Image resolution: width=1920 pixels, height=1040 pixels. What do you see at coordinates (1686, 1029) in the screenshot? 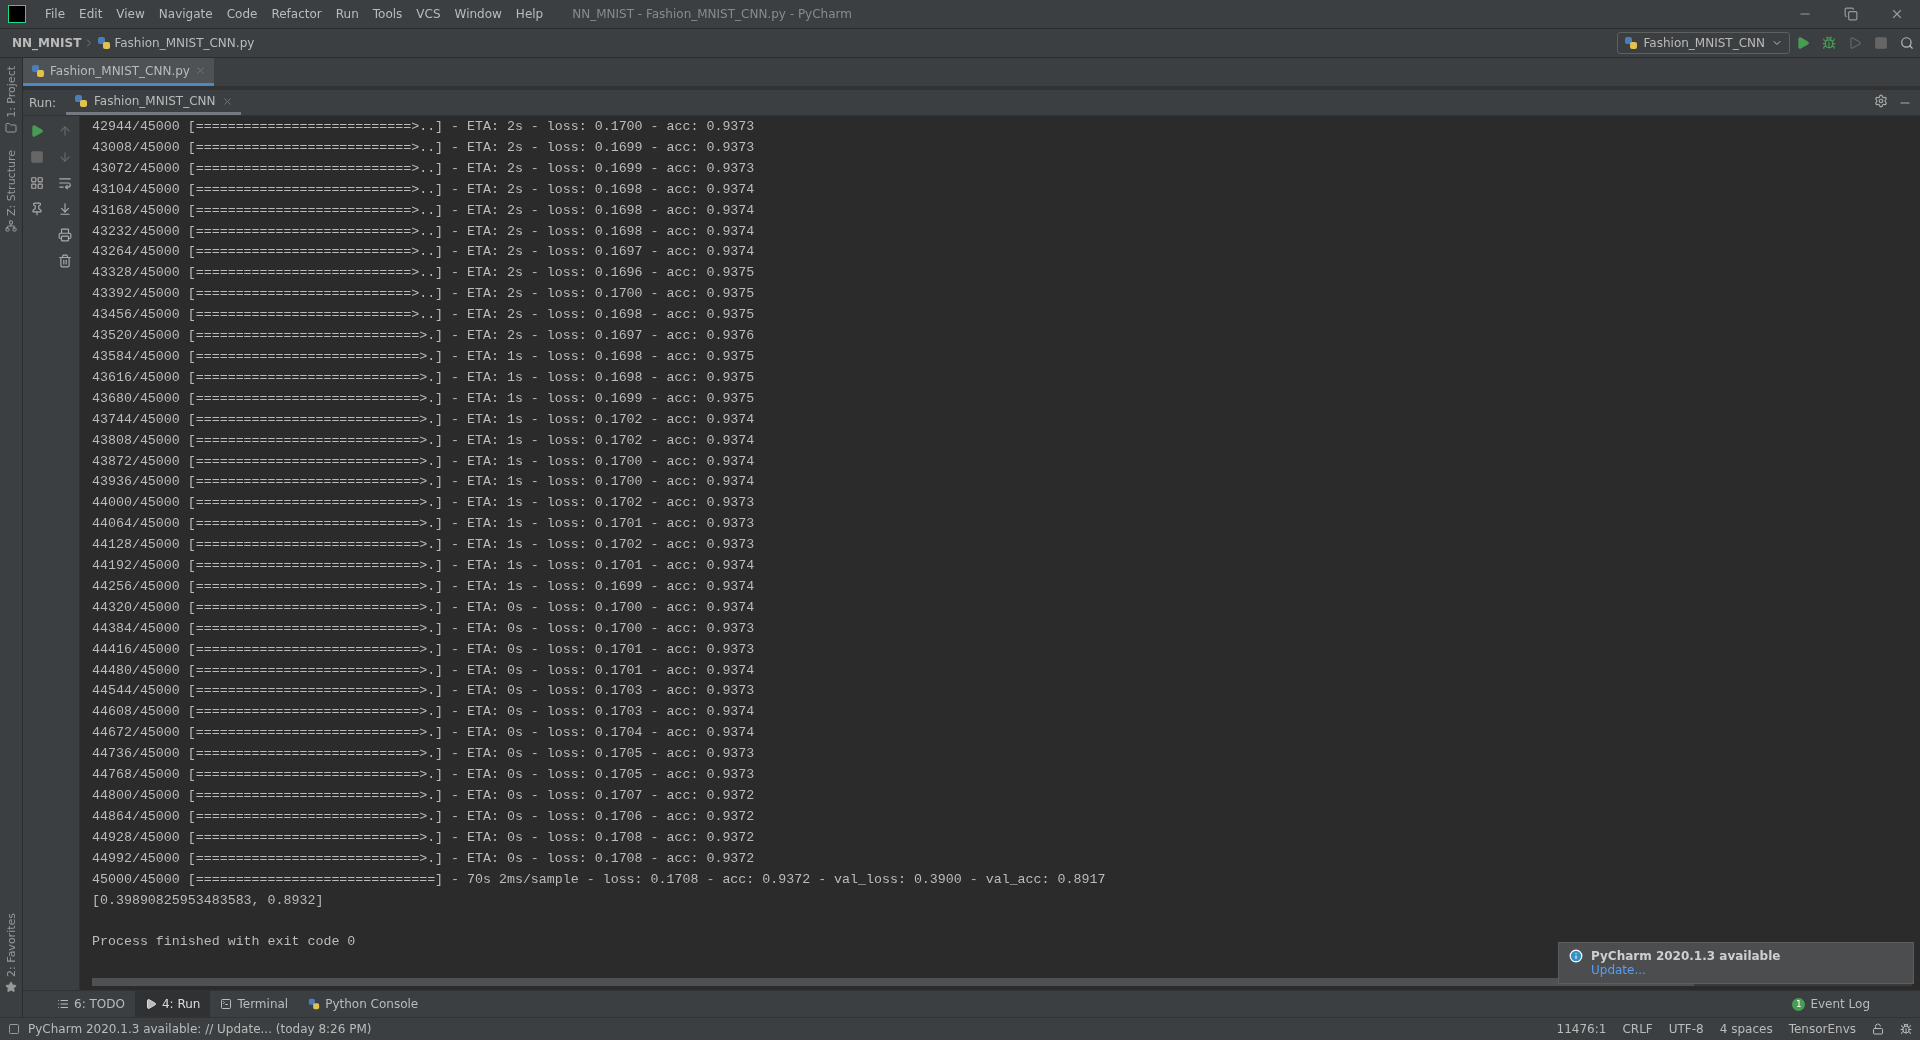
I see `status-item: UTF-8` at bounding box center [1686, 1029].